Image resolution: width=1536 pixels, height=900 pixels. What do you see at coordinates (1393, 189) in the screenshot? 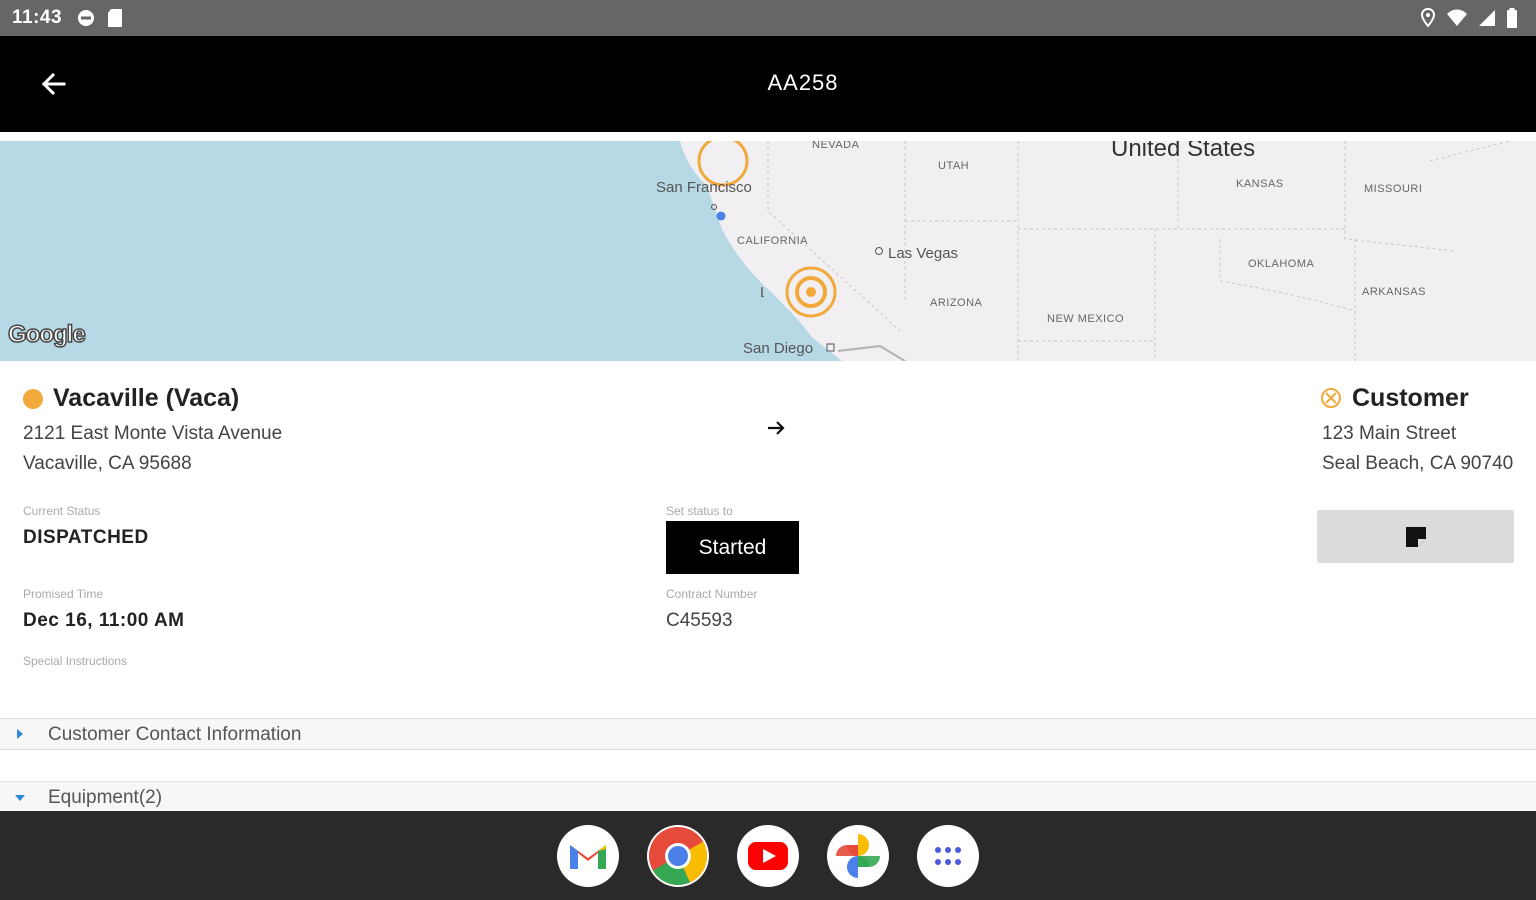
I see `map-region-label: MISSOURI` at bounding box center [1393, 189].